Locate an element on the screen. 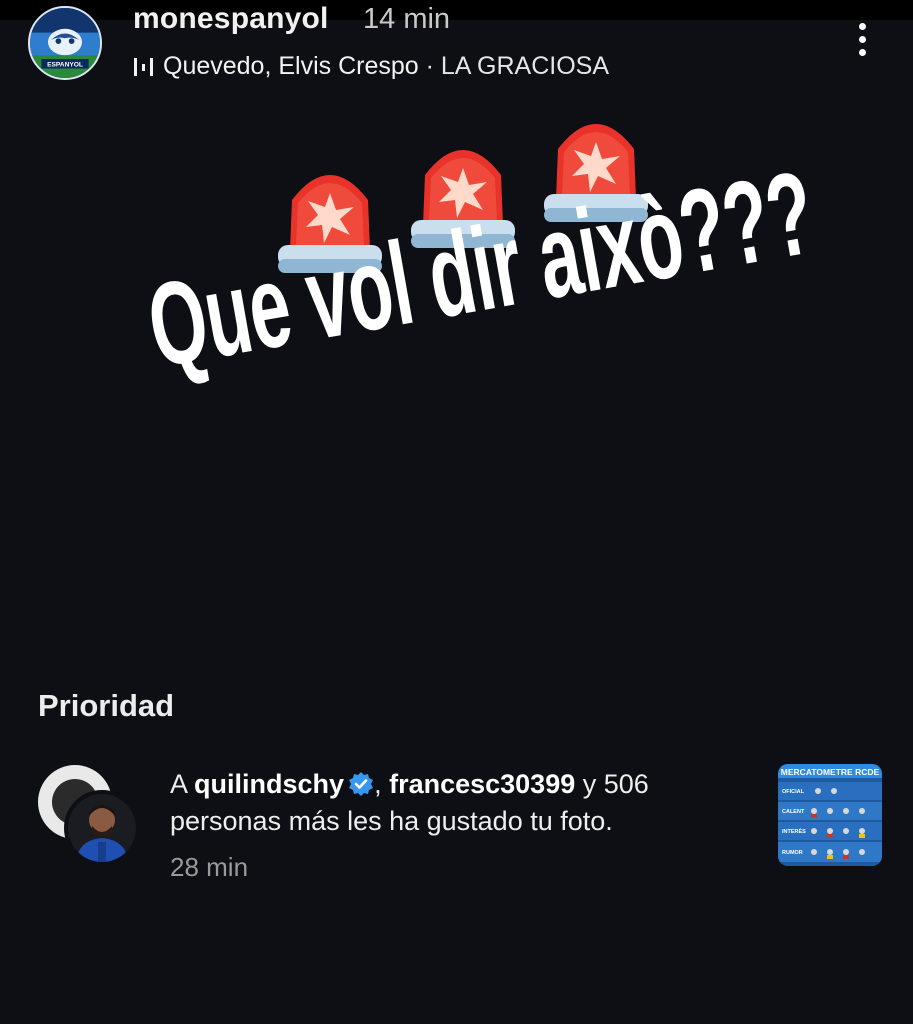 This screenshot has height=1024, width=913. username-link: francesc30399 is located at coordinates (482, 784).